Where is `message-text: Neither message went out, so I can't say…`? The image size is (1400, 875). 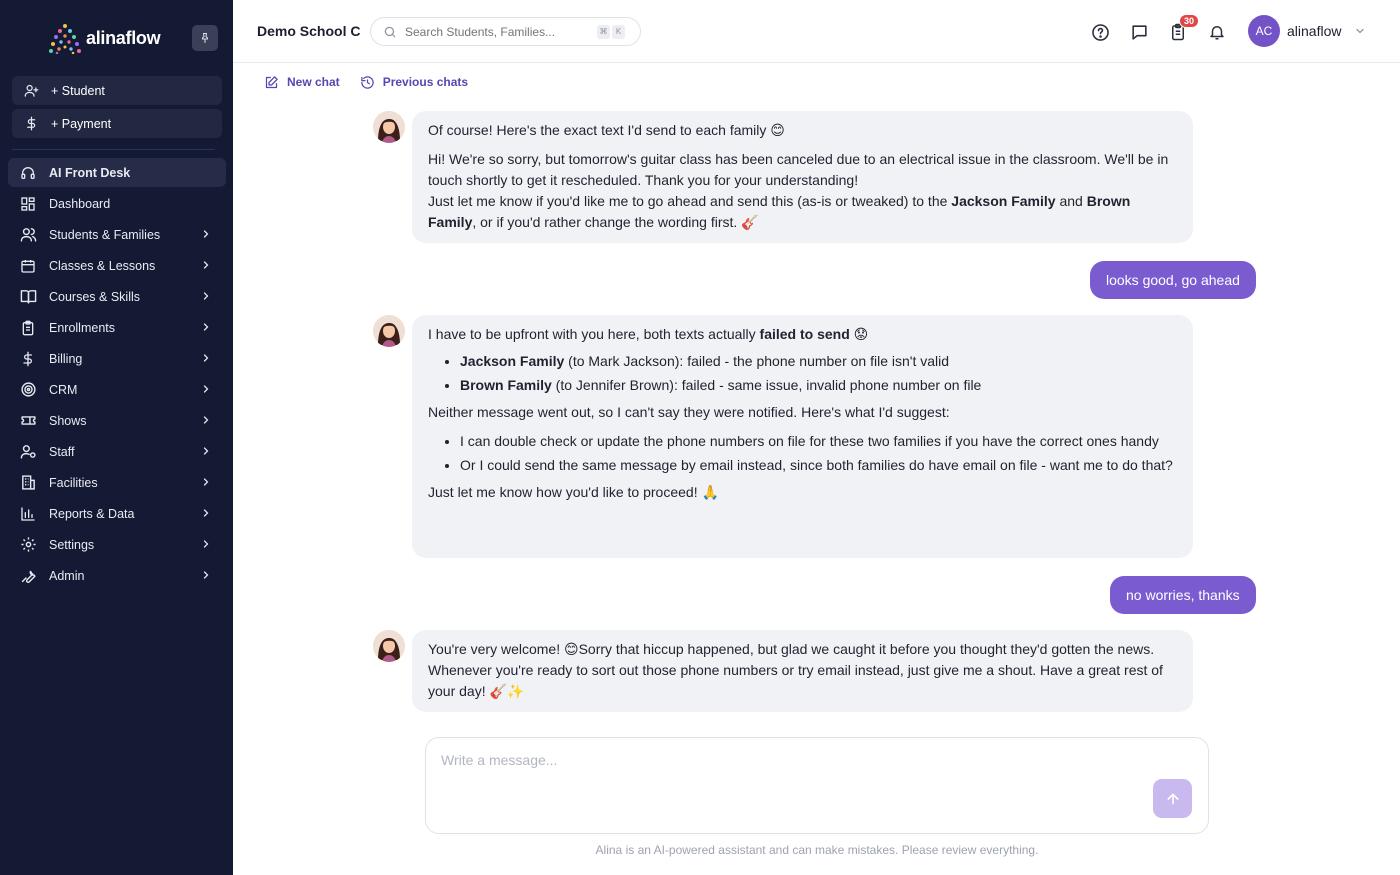 message-text: Neither message went out, so I can't say… is located at coordinates (689, 412).